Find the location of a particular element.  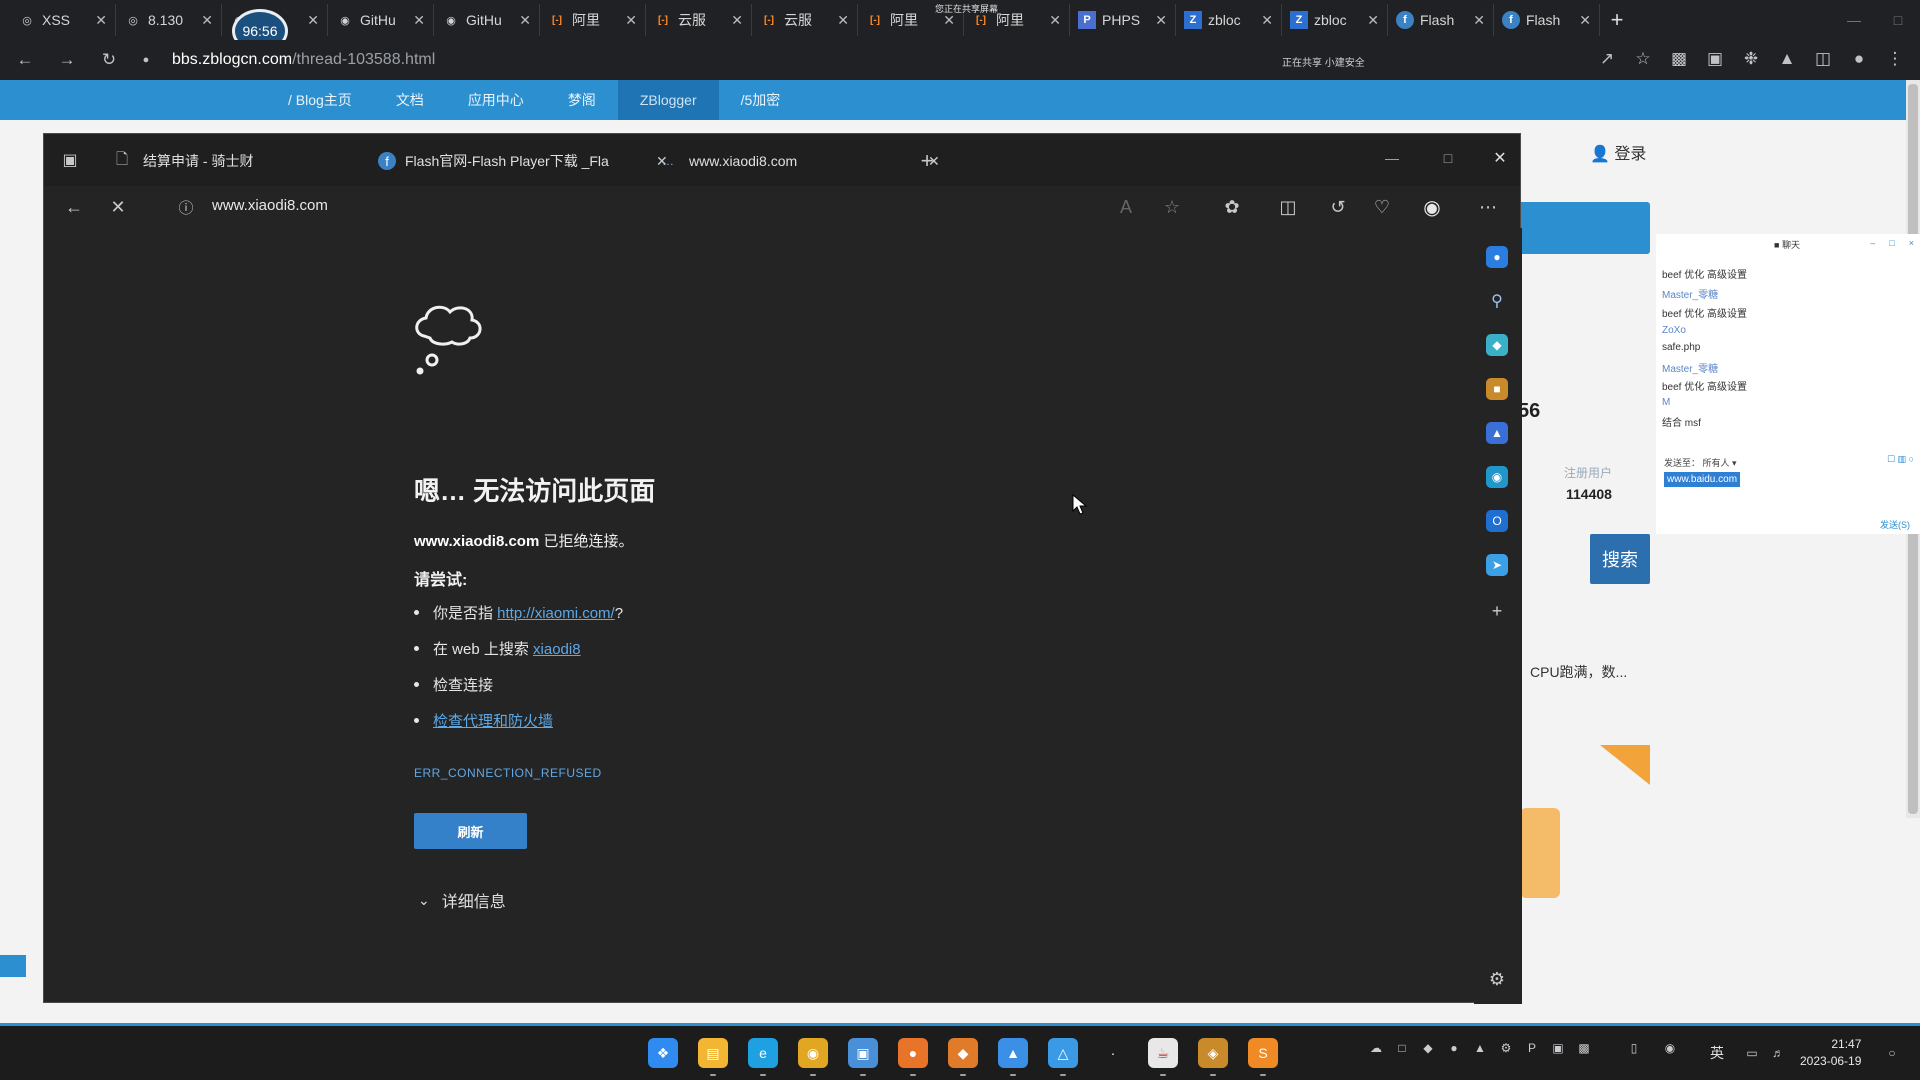

shield-icon: ◆ is located at coordinates (1428, 1048).